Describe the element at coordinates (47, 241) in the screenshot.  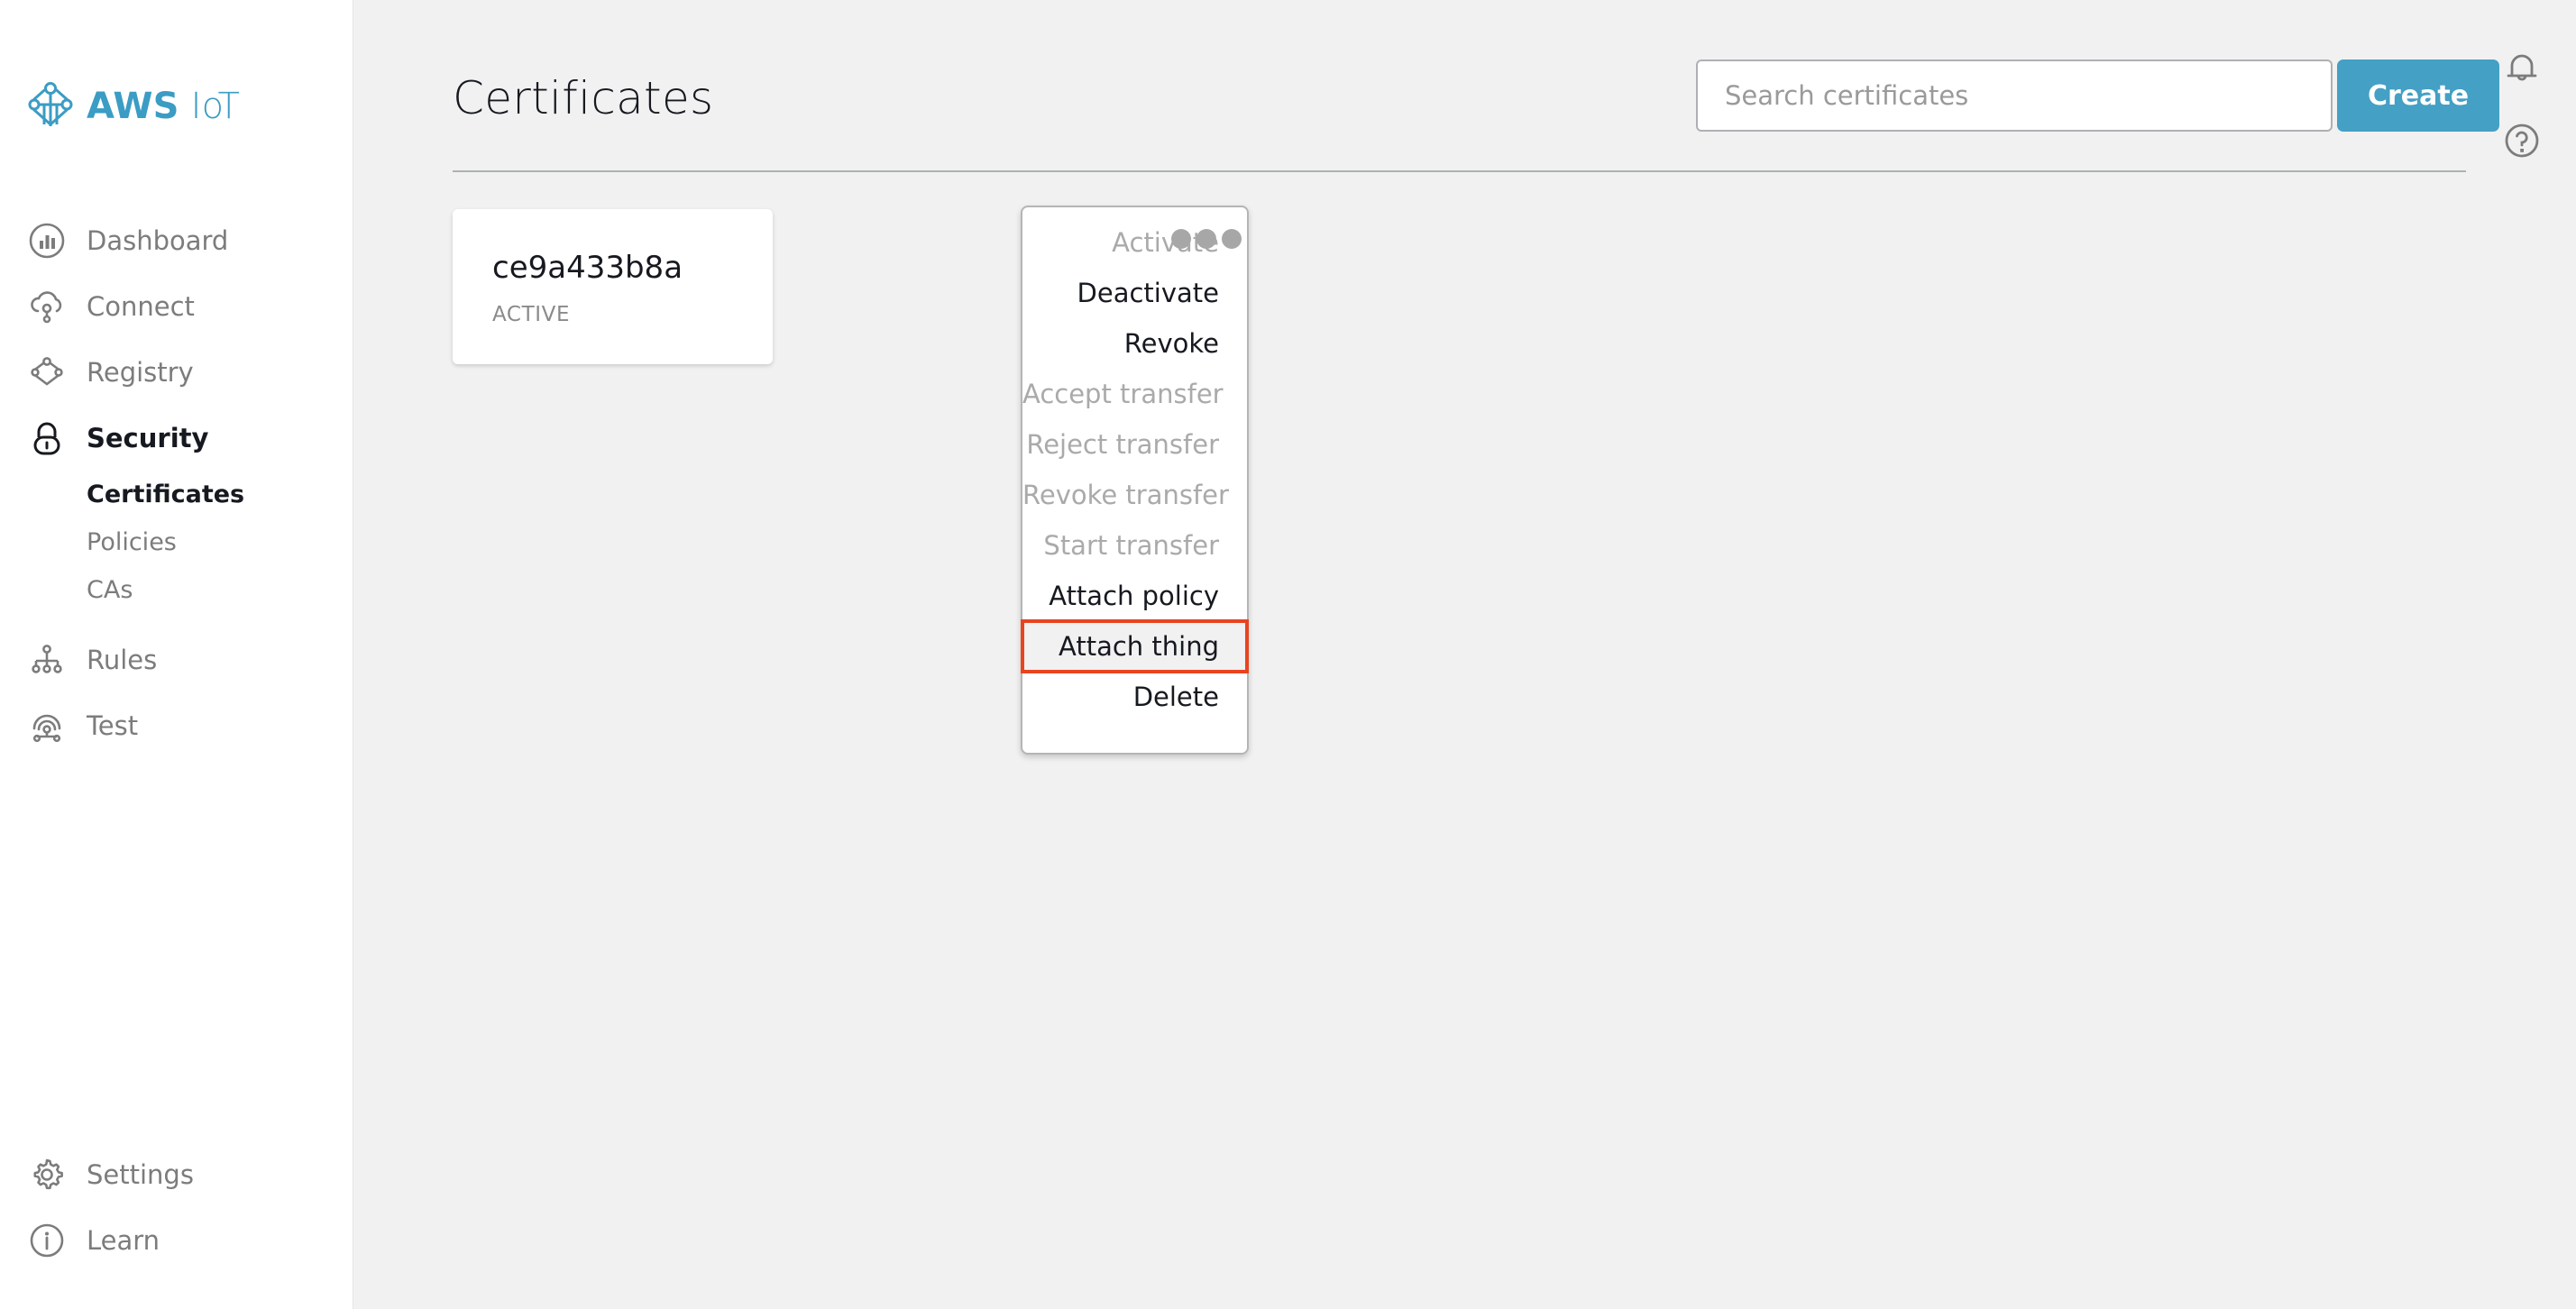
I see `chart-bar-circle-icon` at that location.